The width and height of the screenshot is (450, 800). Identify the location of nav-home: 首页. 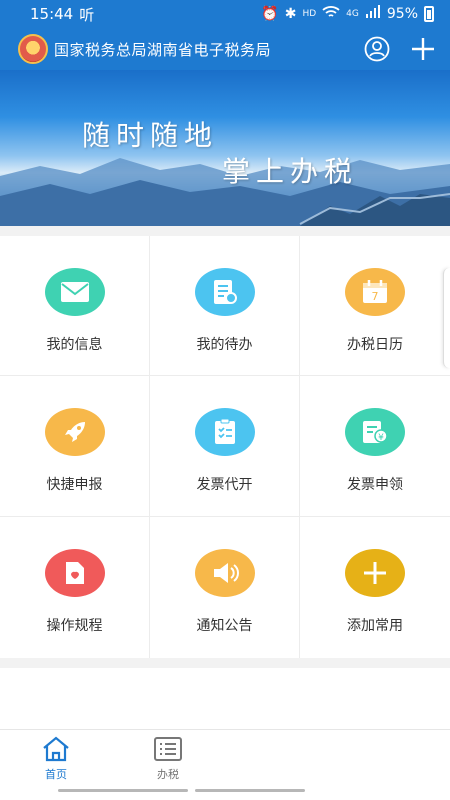
(56, 757).